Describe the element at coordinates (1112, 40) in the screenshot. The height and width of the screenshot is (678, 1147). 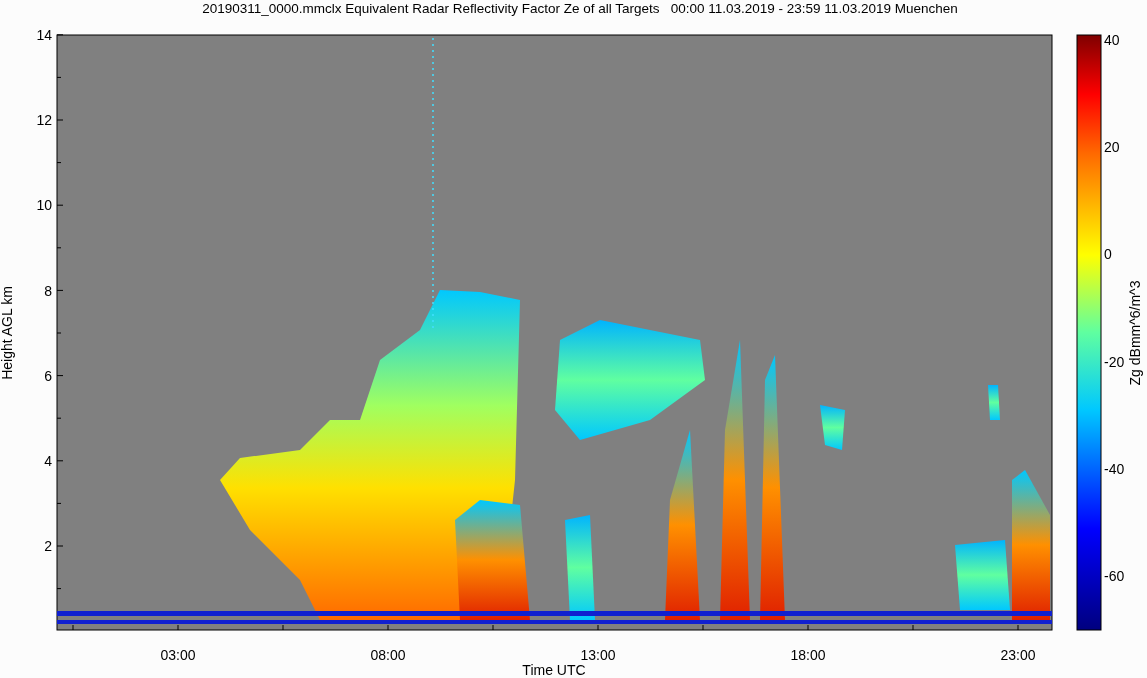
I see `colorbar-tick-label: 40` at that location.